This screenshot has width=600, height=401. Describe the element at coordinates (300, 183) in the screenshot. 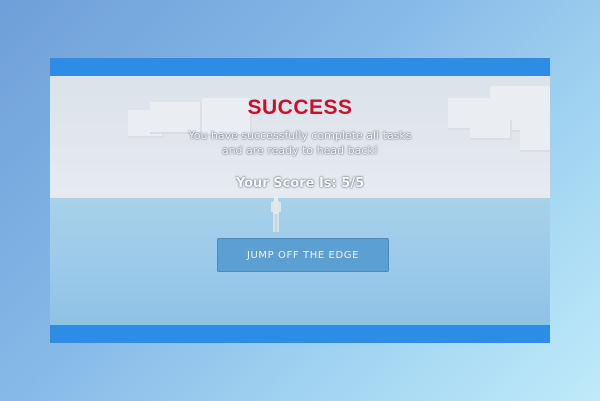

I see `score-text: Your Score Is: 5/5` at that location.